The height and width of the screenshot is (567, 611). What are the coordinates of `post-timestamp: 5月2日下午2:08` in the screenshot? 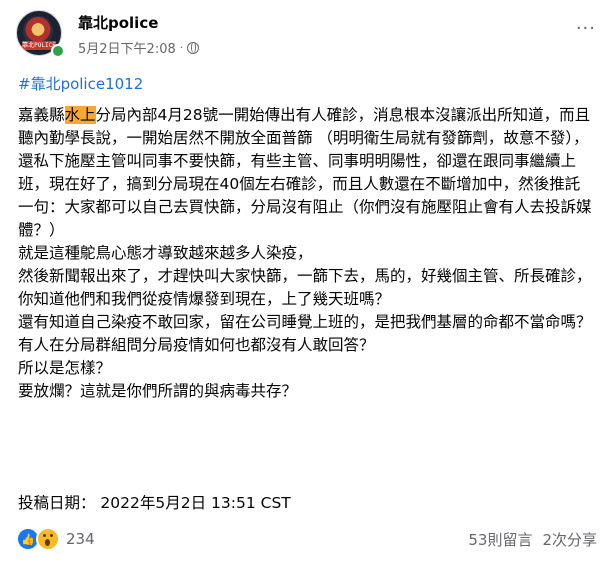 It's located at (127, 47).